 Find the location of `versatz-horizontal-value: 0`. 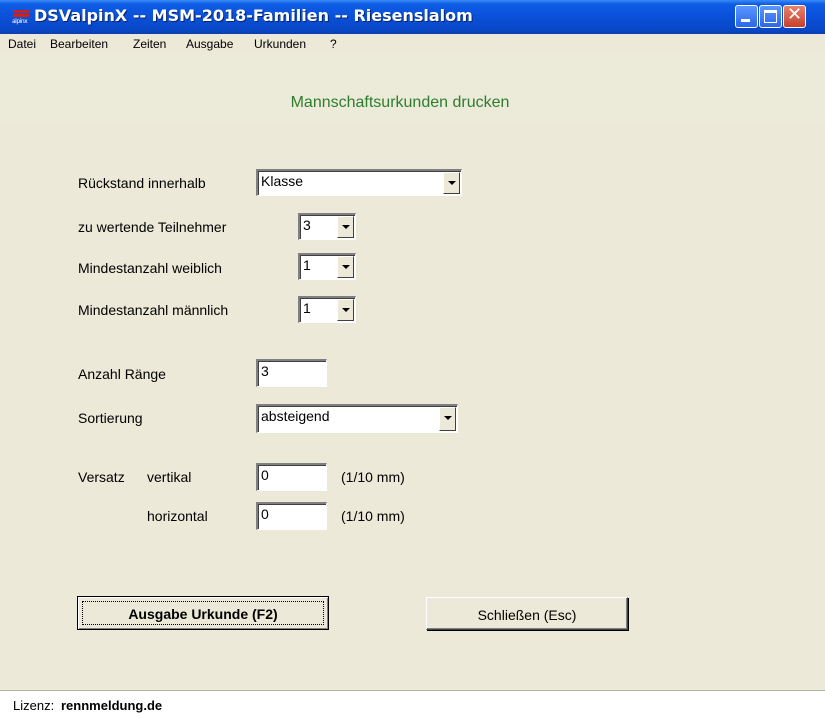

versatz-horizontal-value: 0 is located at coordinates (265, 514).